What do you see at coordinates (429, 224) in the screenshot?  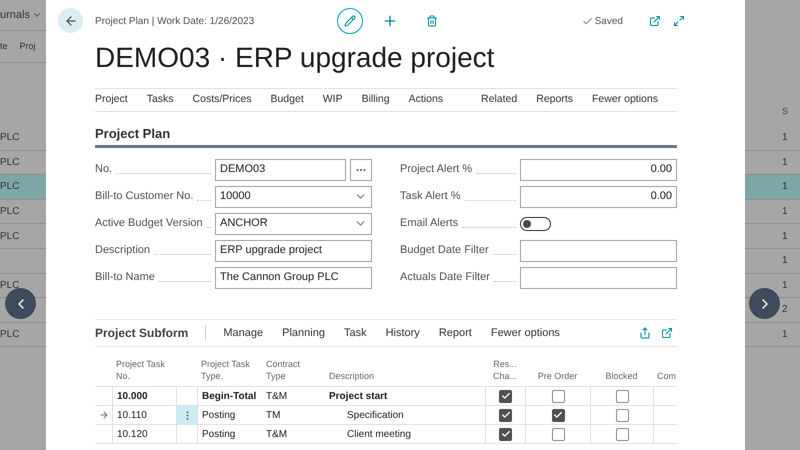 I see `field-label: Email Alerts` at bounding box center [429, 224].